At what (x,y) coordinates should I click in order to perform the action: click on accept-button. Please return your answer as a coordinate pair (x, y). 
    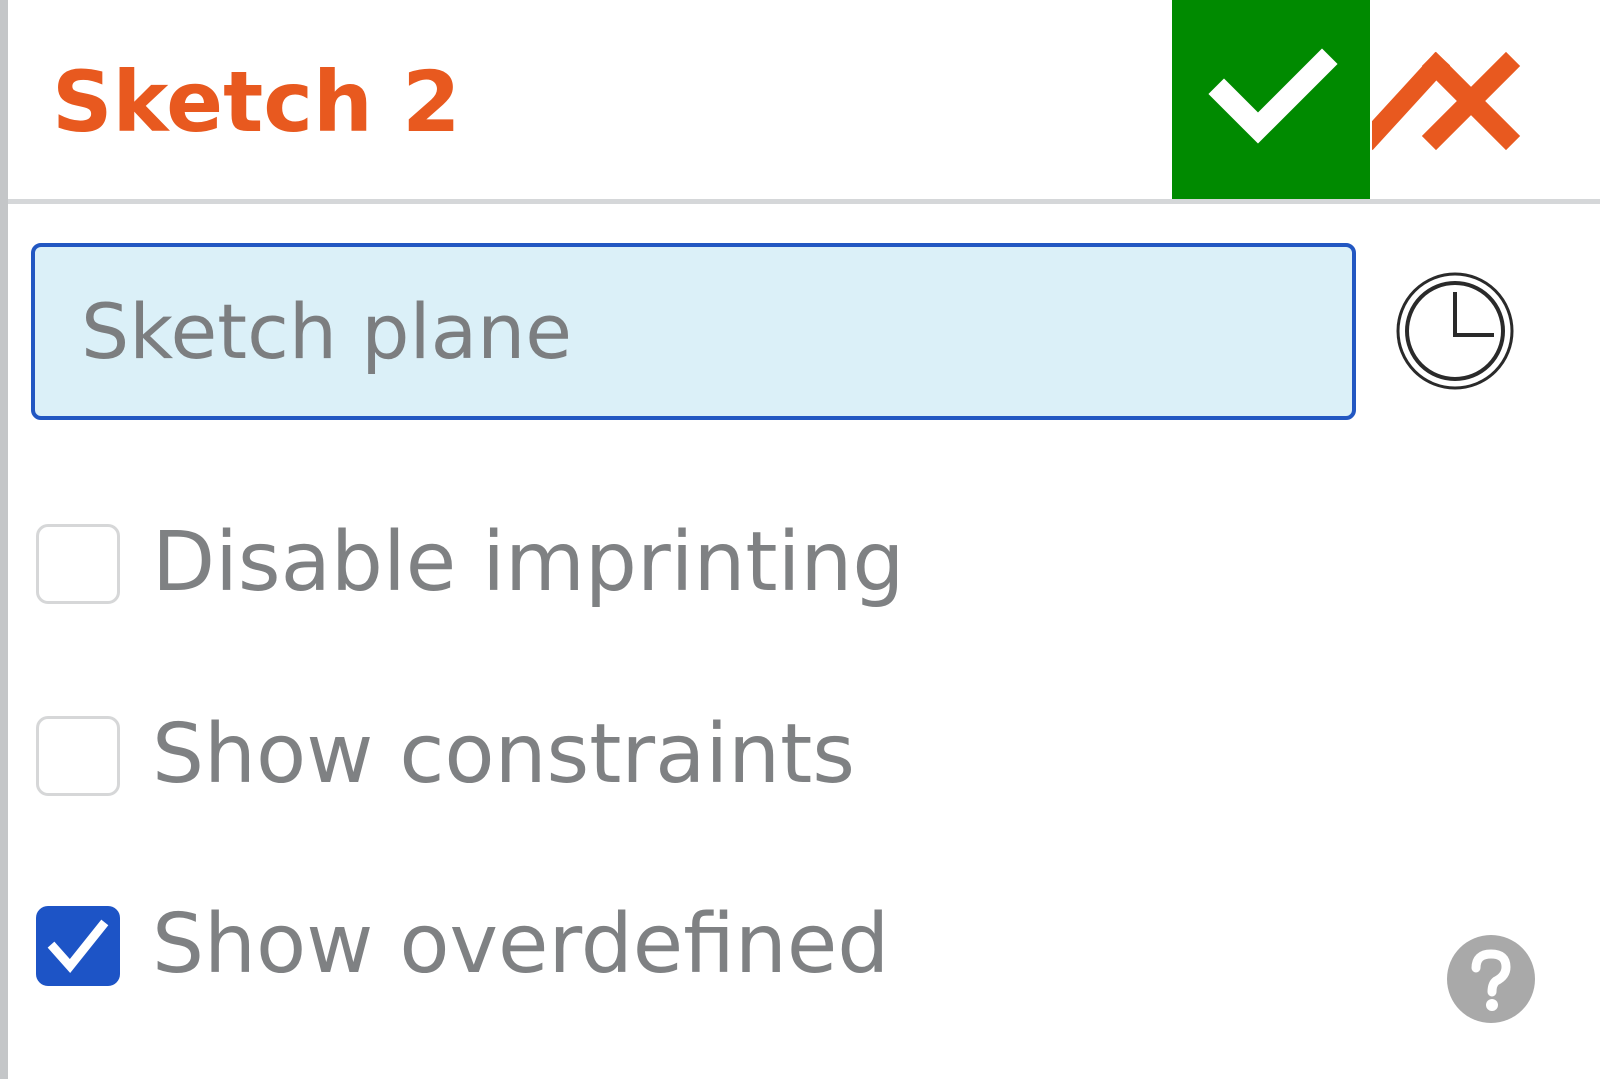
    Looking at the image, I should click on (1271, 99).